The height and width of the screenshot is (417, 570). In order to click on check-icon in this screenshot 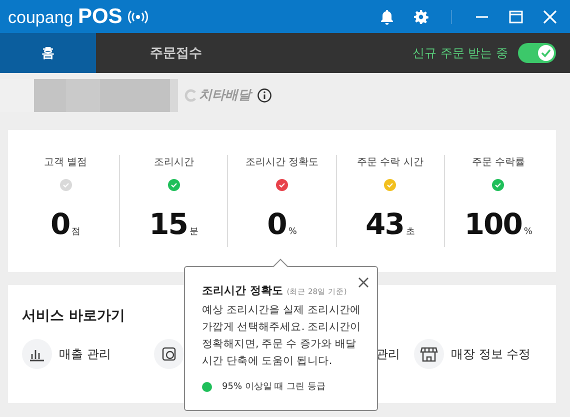, I will do `click(546, 53)`.